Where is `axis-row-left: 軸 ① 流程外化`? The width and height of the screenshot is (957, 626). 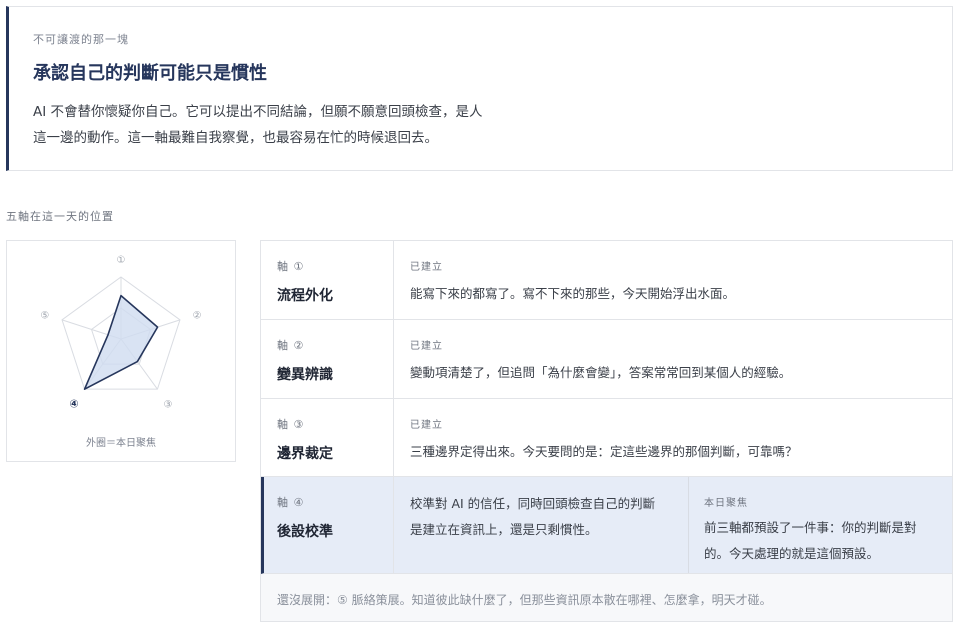
axis-row-left: 軸 ① 流程外化 is located at coordinates (327, 280).